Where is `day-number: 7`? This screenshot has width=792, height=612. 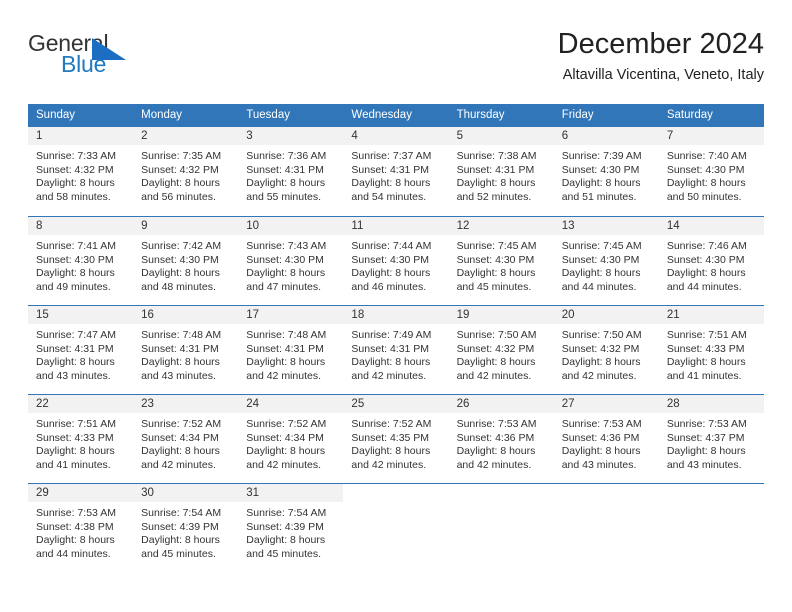 day-number: 7 is located at coordinates (711, 136).